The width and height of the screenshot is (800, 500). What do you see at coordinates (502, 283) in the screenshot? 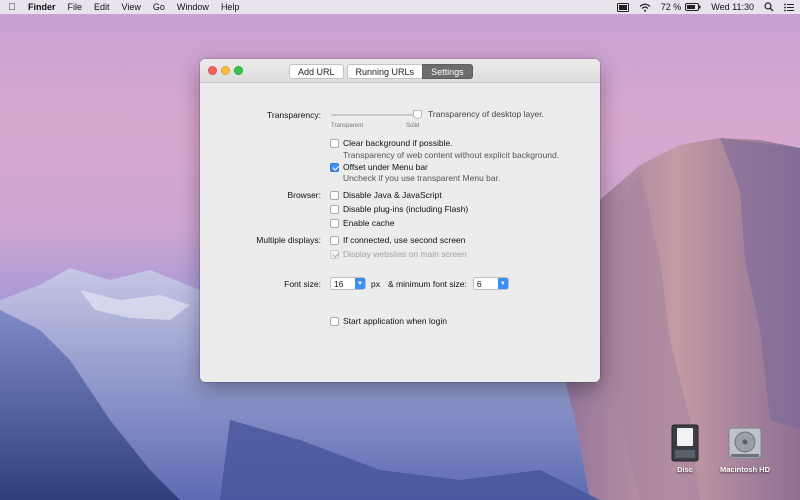
I see `min-font-size-dropdown-icon: ▼` at bounding box center [502, 283].